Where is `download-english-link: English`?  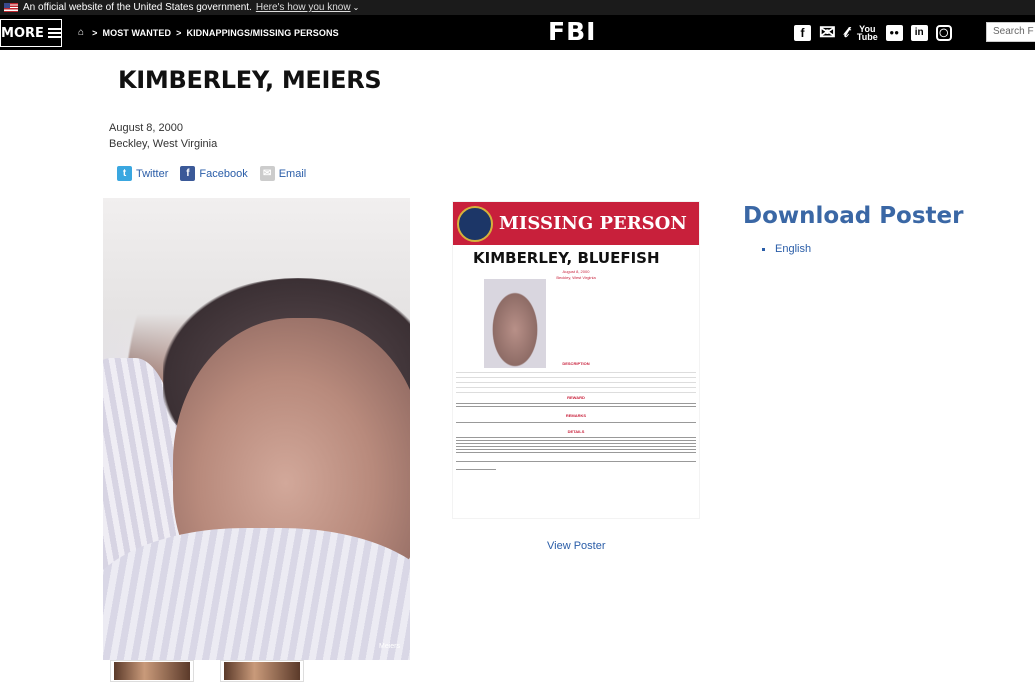
download-english-link: English is located at coordinates (793, 249).